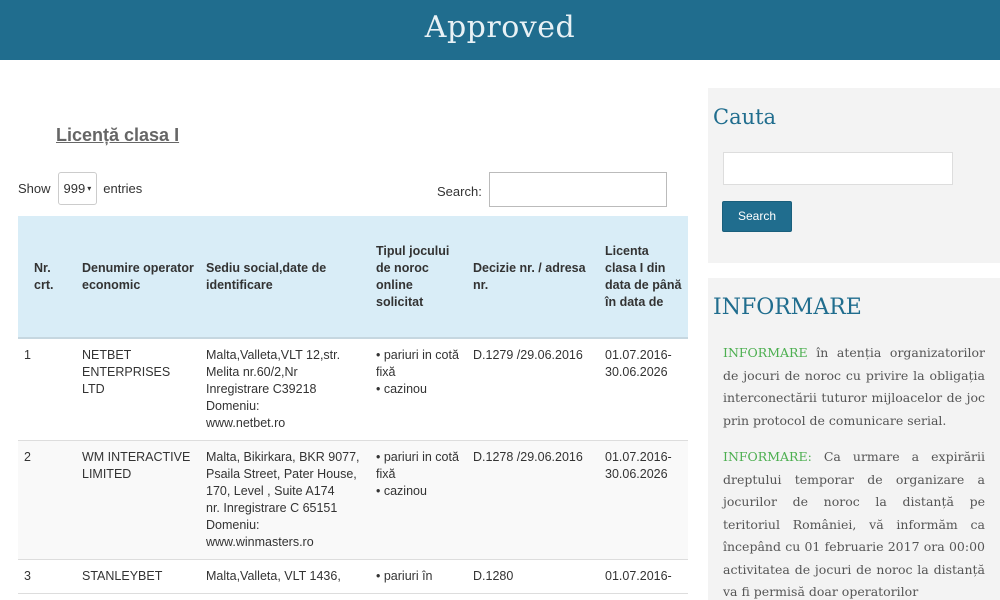 This screenshot has height=600, width=1000. What do you see at coordinates (285, 277) in the screenshot?
I see `column-header-sediu: Sediu social,date de identificare` at bounding box center [285, 277].